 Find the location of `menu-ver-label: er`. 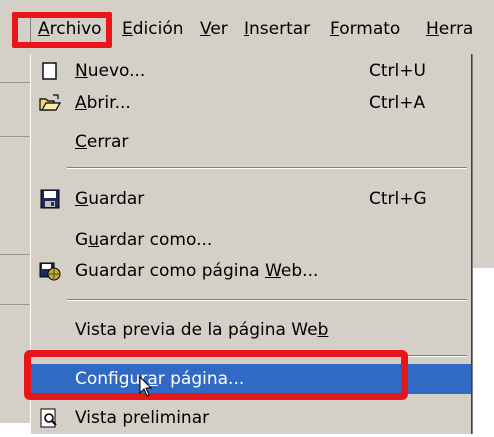

menu-ver-label: er is located at coordinates (219, 29).